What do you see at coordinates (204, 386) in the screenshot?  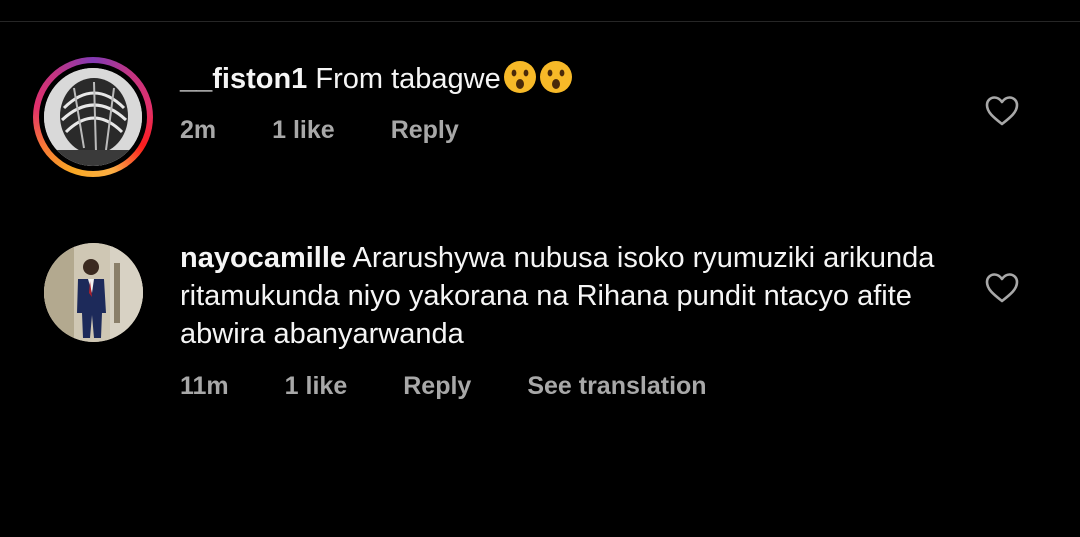 I see `comment-time: 11m` at bounding box center [204, 386].